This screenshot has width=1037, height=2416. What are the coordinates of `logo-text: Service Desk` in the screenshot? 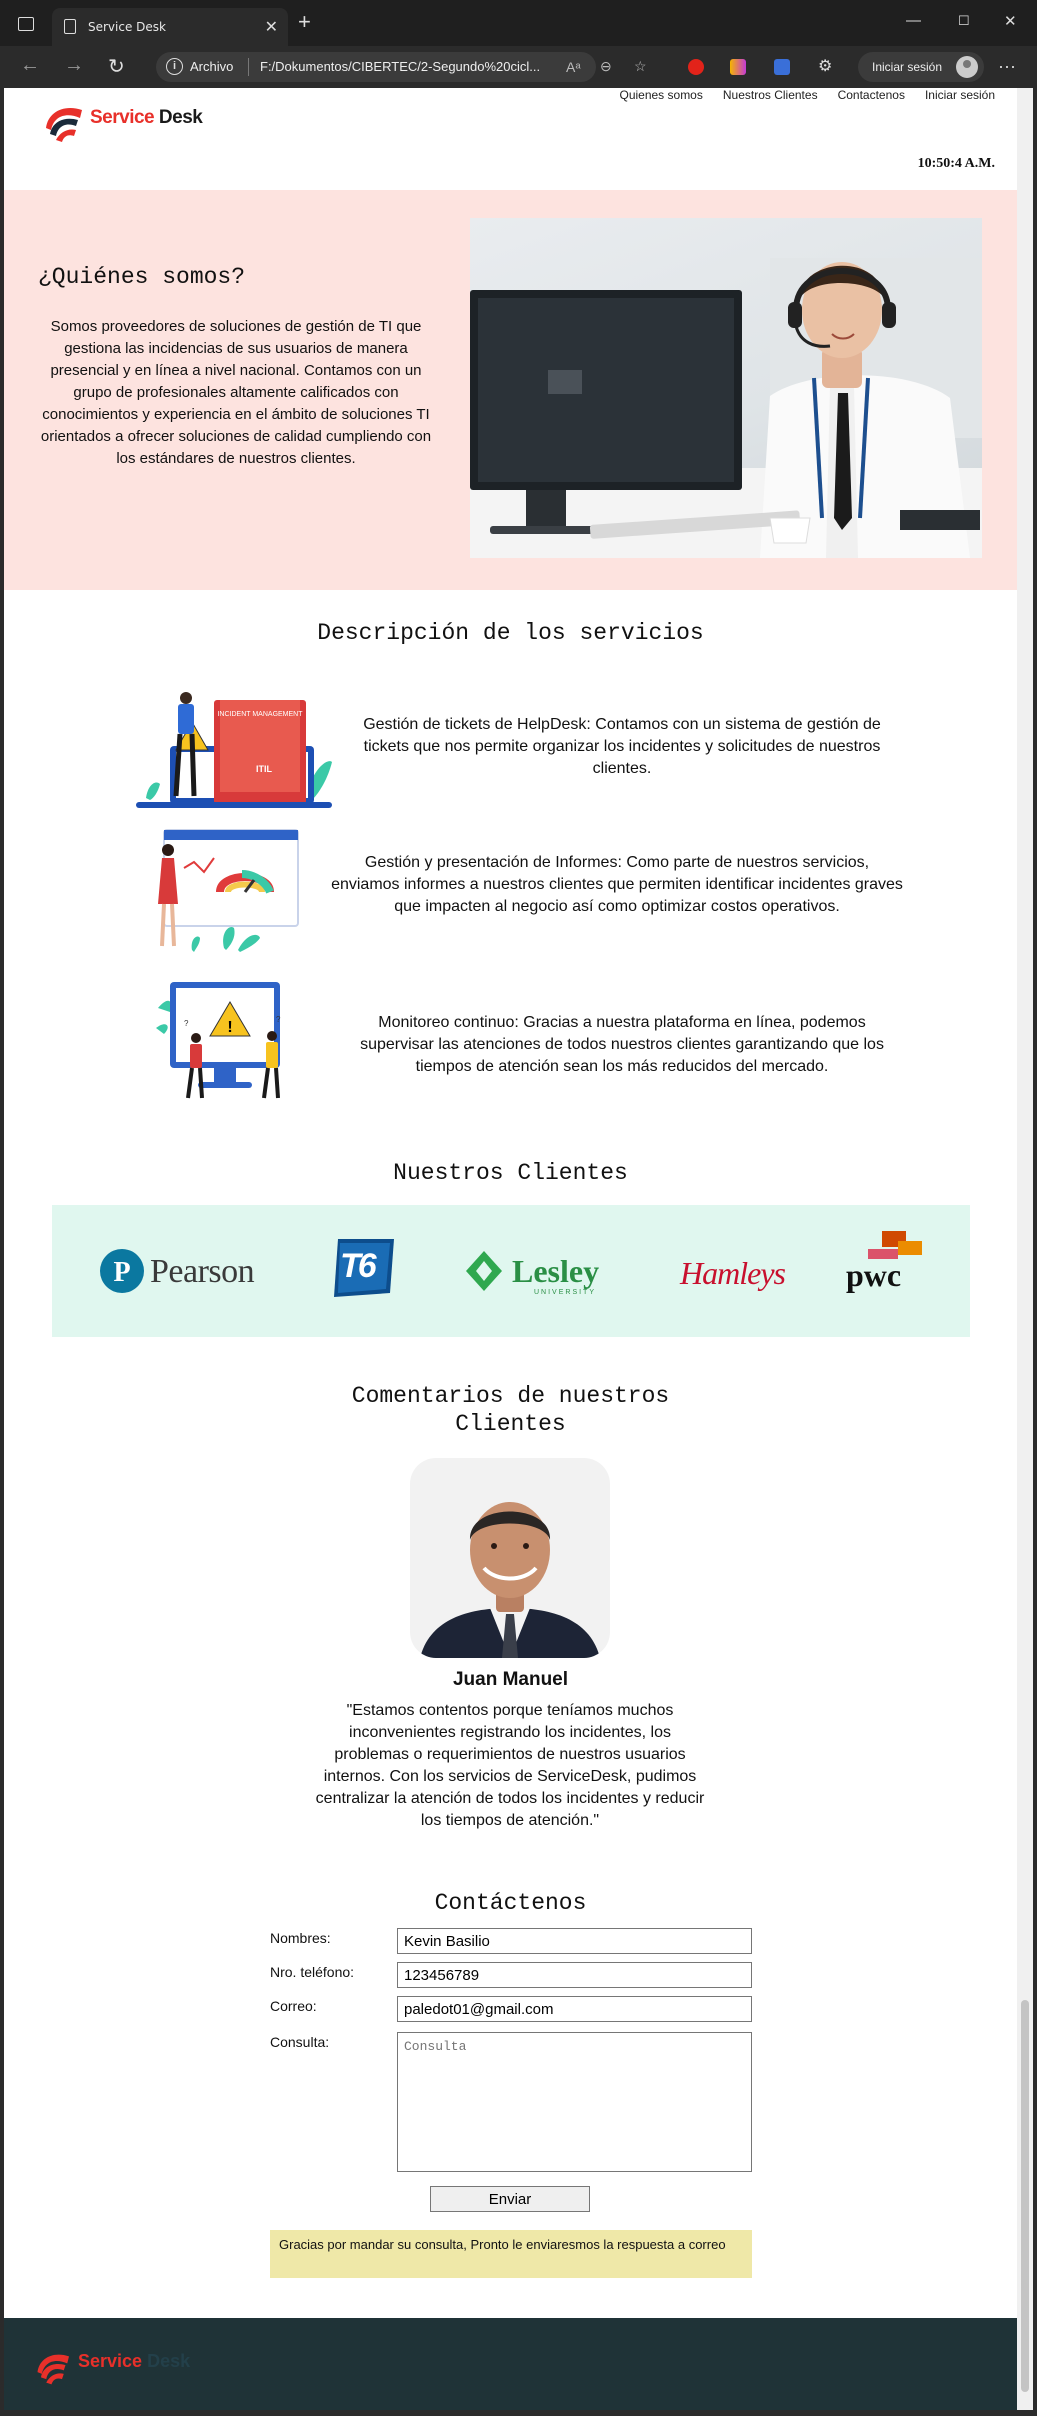 It's located at (146, 118).